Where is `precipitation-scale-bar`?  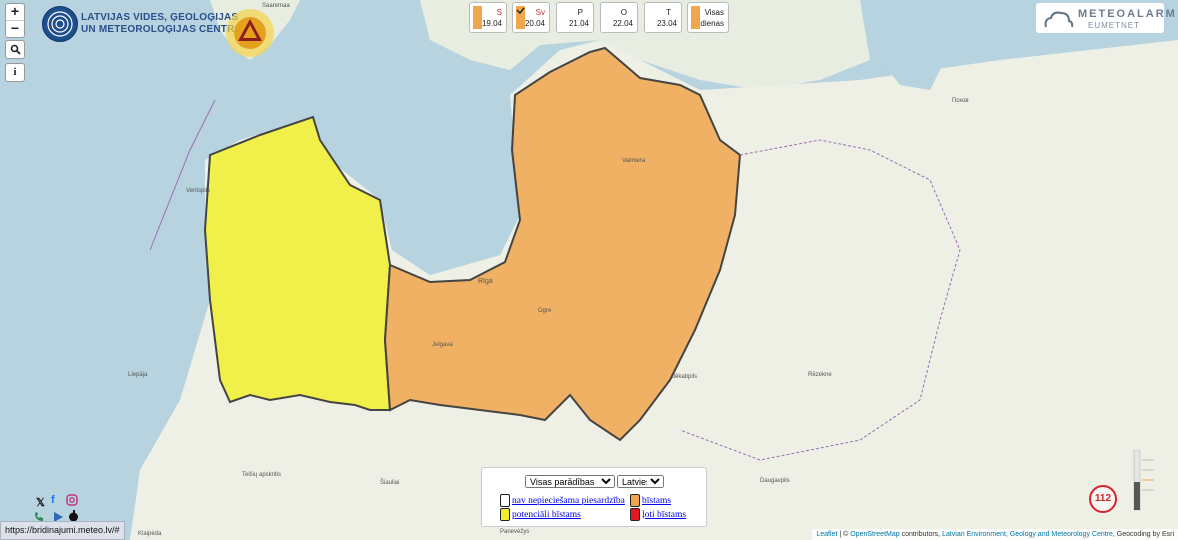
precipitation-scale-bar is located at coordinates (1143, 480).